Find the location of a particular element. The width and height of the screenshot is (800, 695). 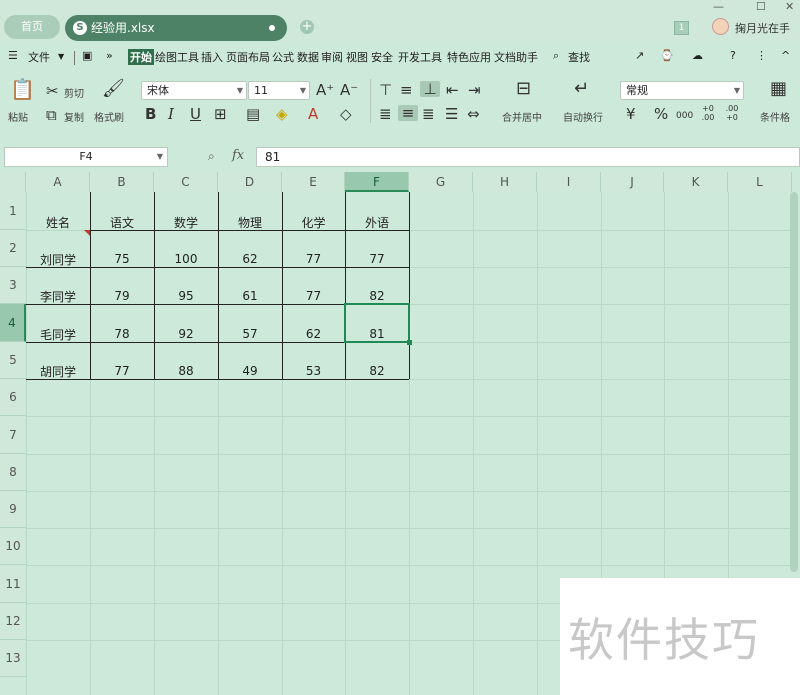

column-header-c: C is located at coordinates (186, 182).